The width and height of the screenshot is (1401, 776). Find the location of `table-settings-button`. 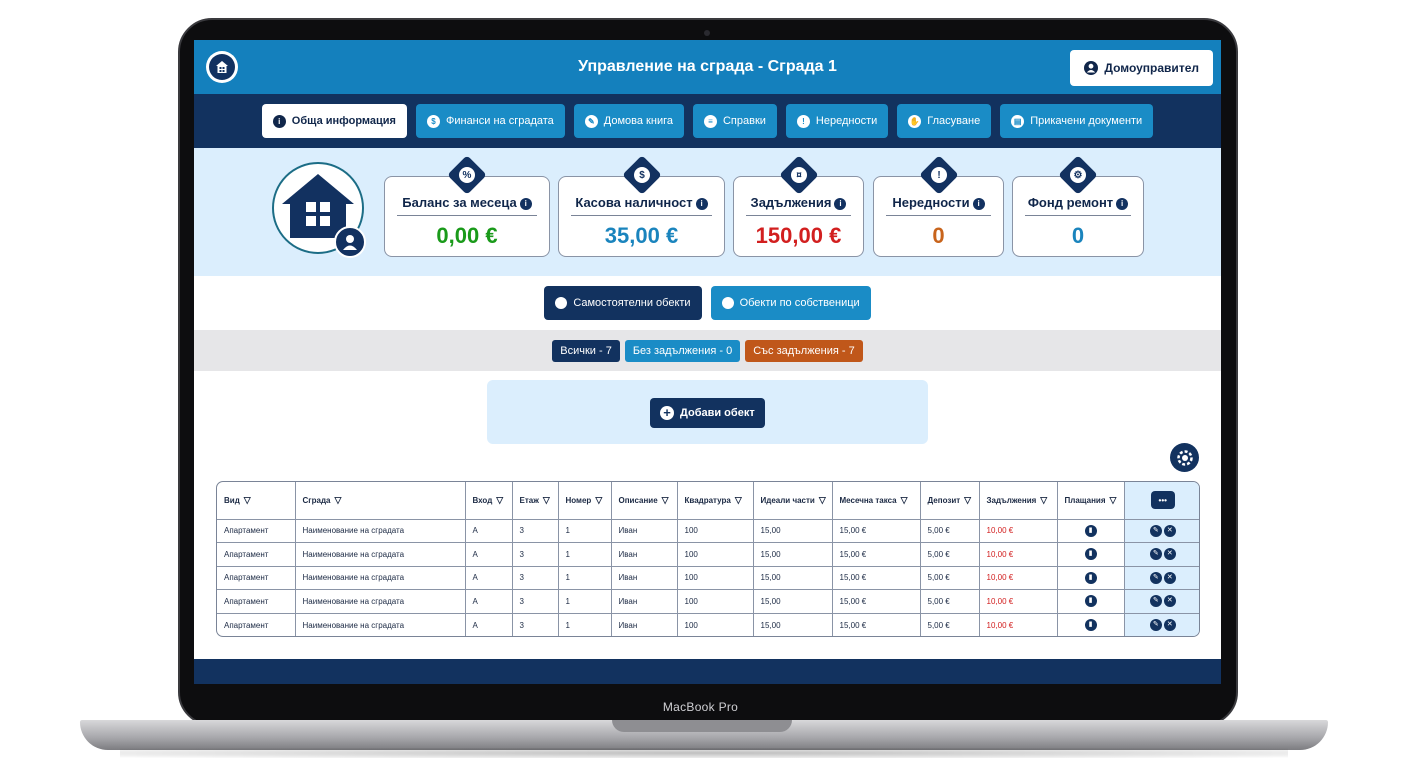

table-settings-button is located at coordinates (1184, 457).